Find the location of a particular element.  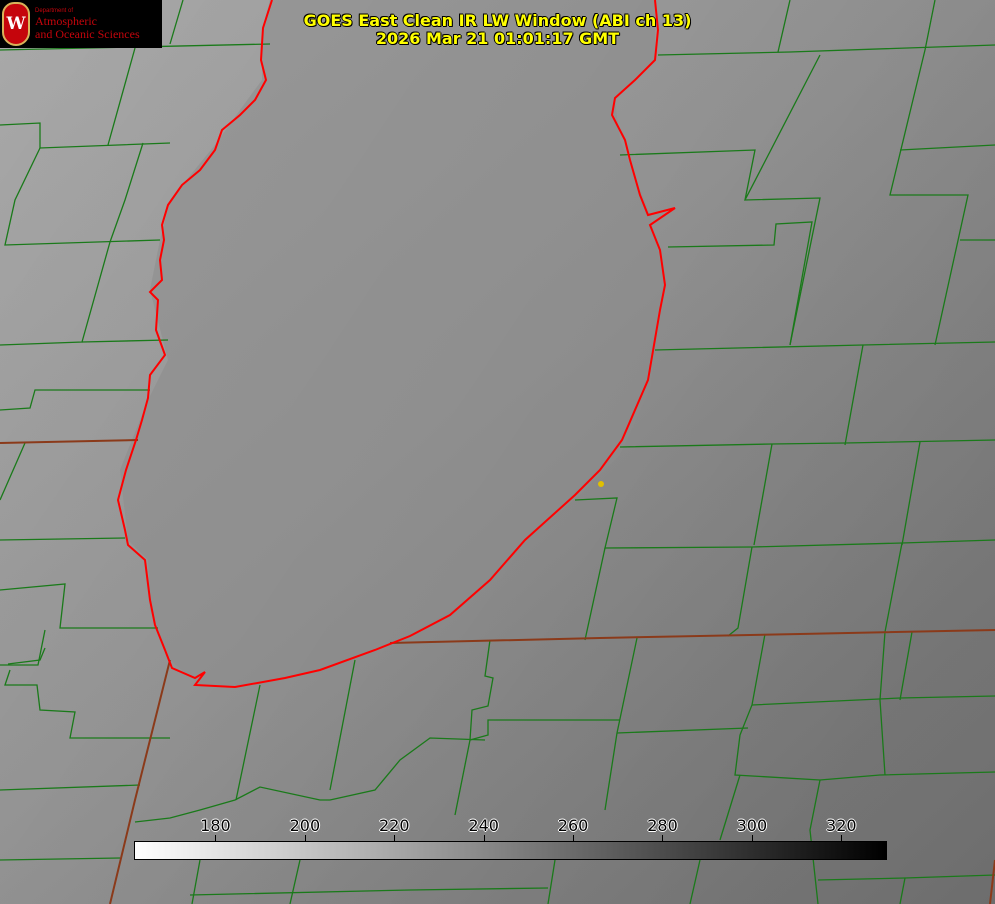

station-marker is located at coordinates (601, 484).